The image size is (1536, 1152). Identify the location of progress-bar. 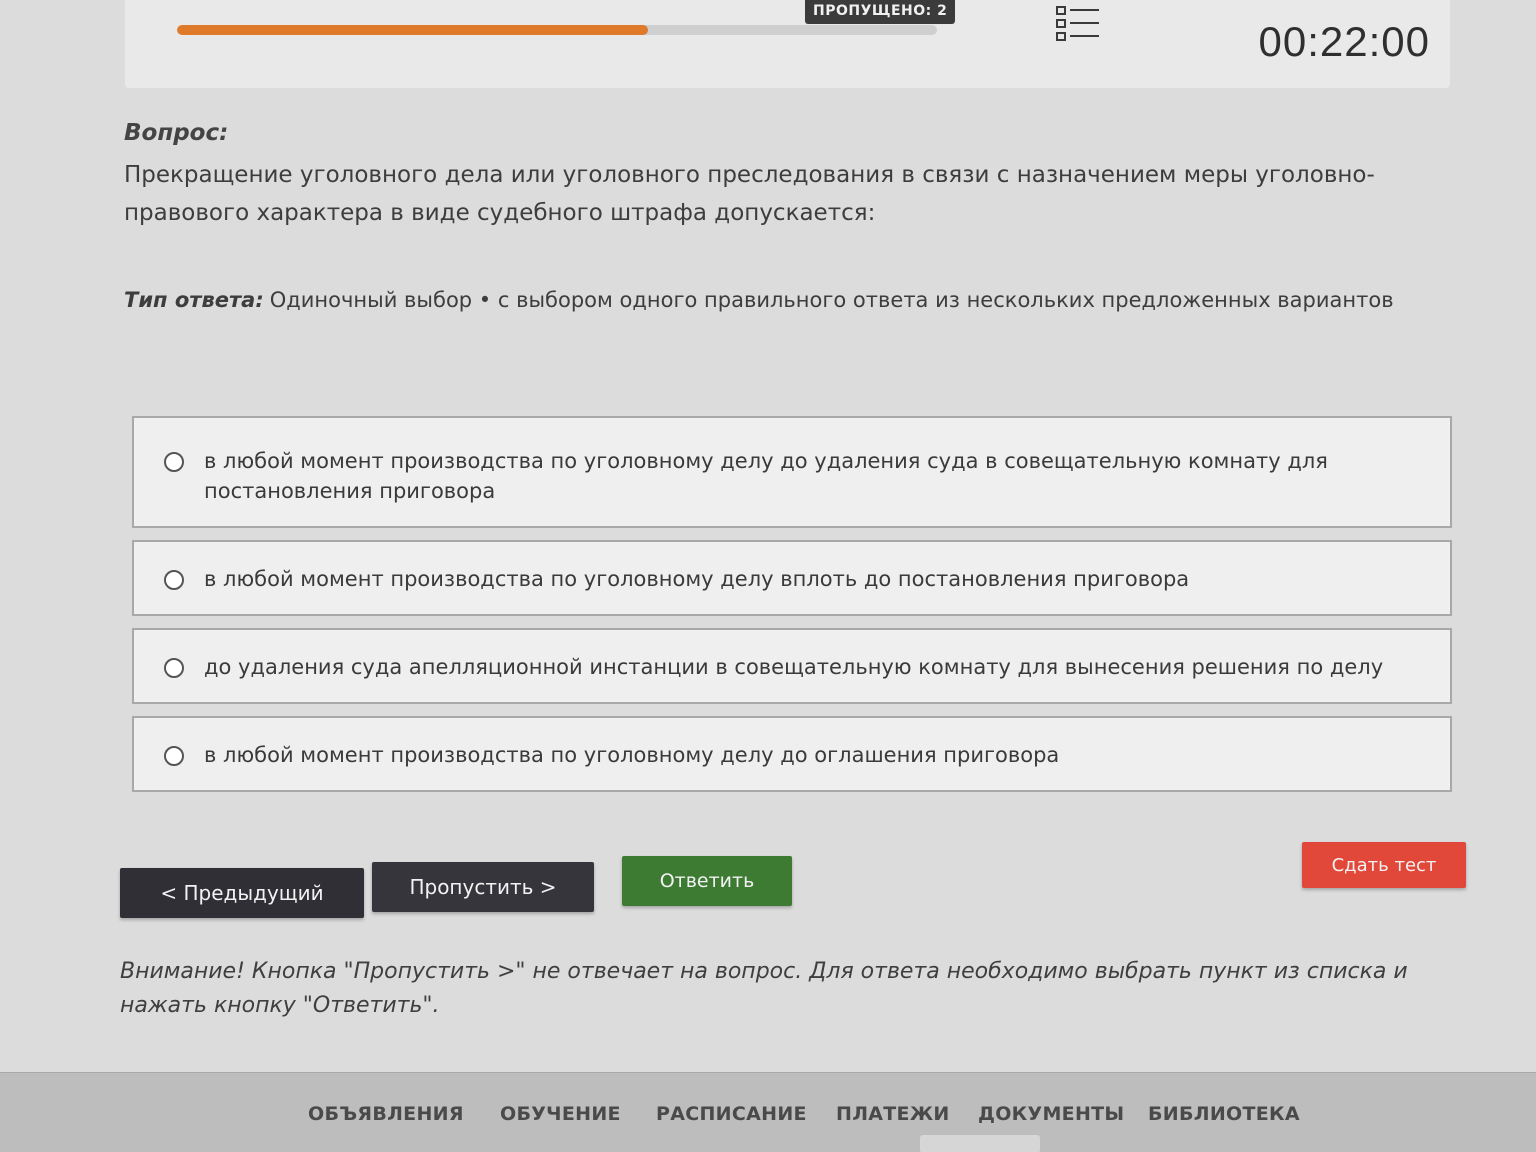
(557, 30).